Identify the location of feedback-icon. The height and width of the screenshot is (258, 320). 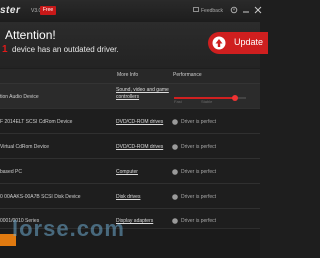
(196, 10).